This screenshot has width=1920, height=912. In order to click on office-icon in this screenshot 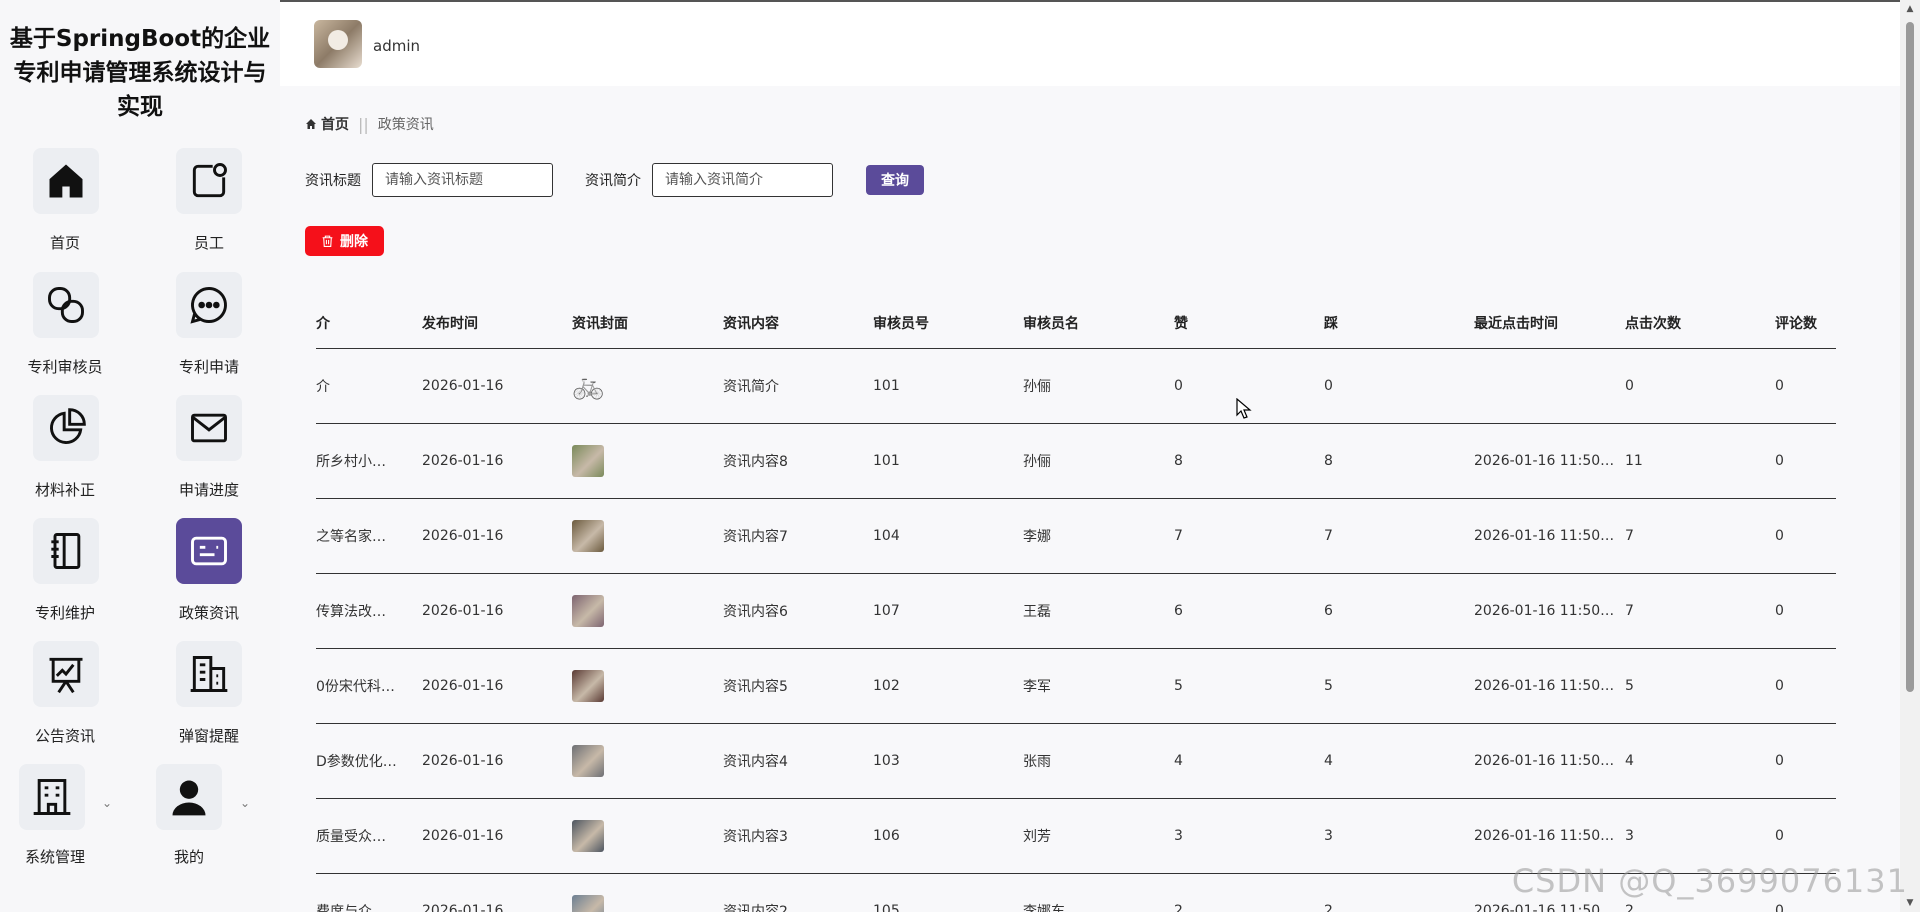, I will do `click(52, 797)`.